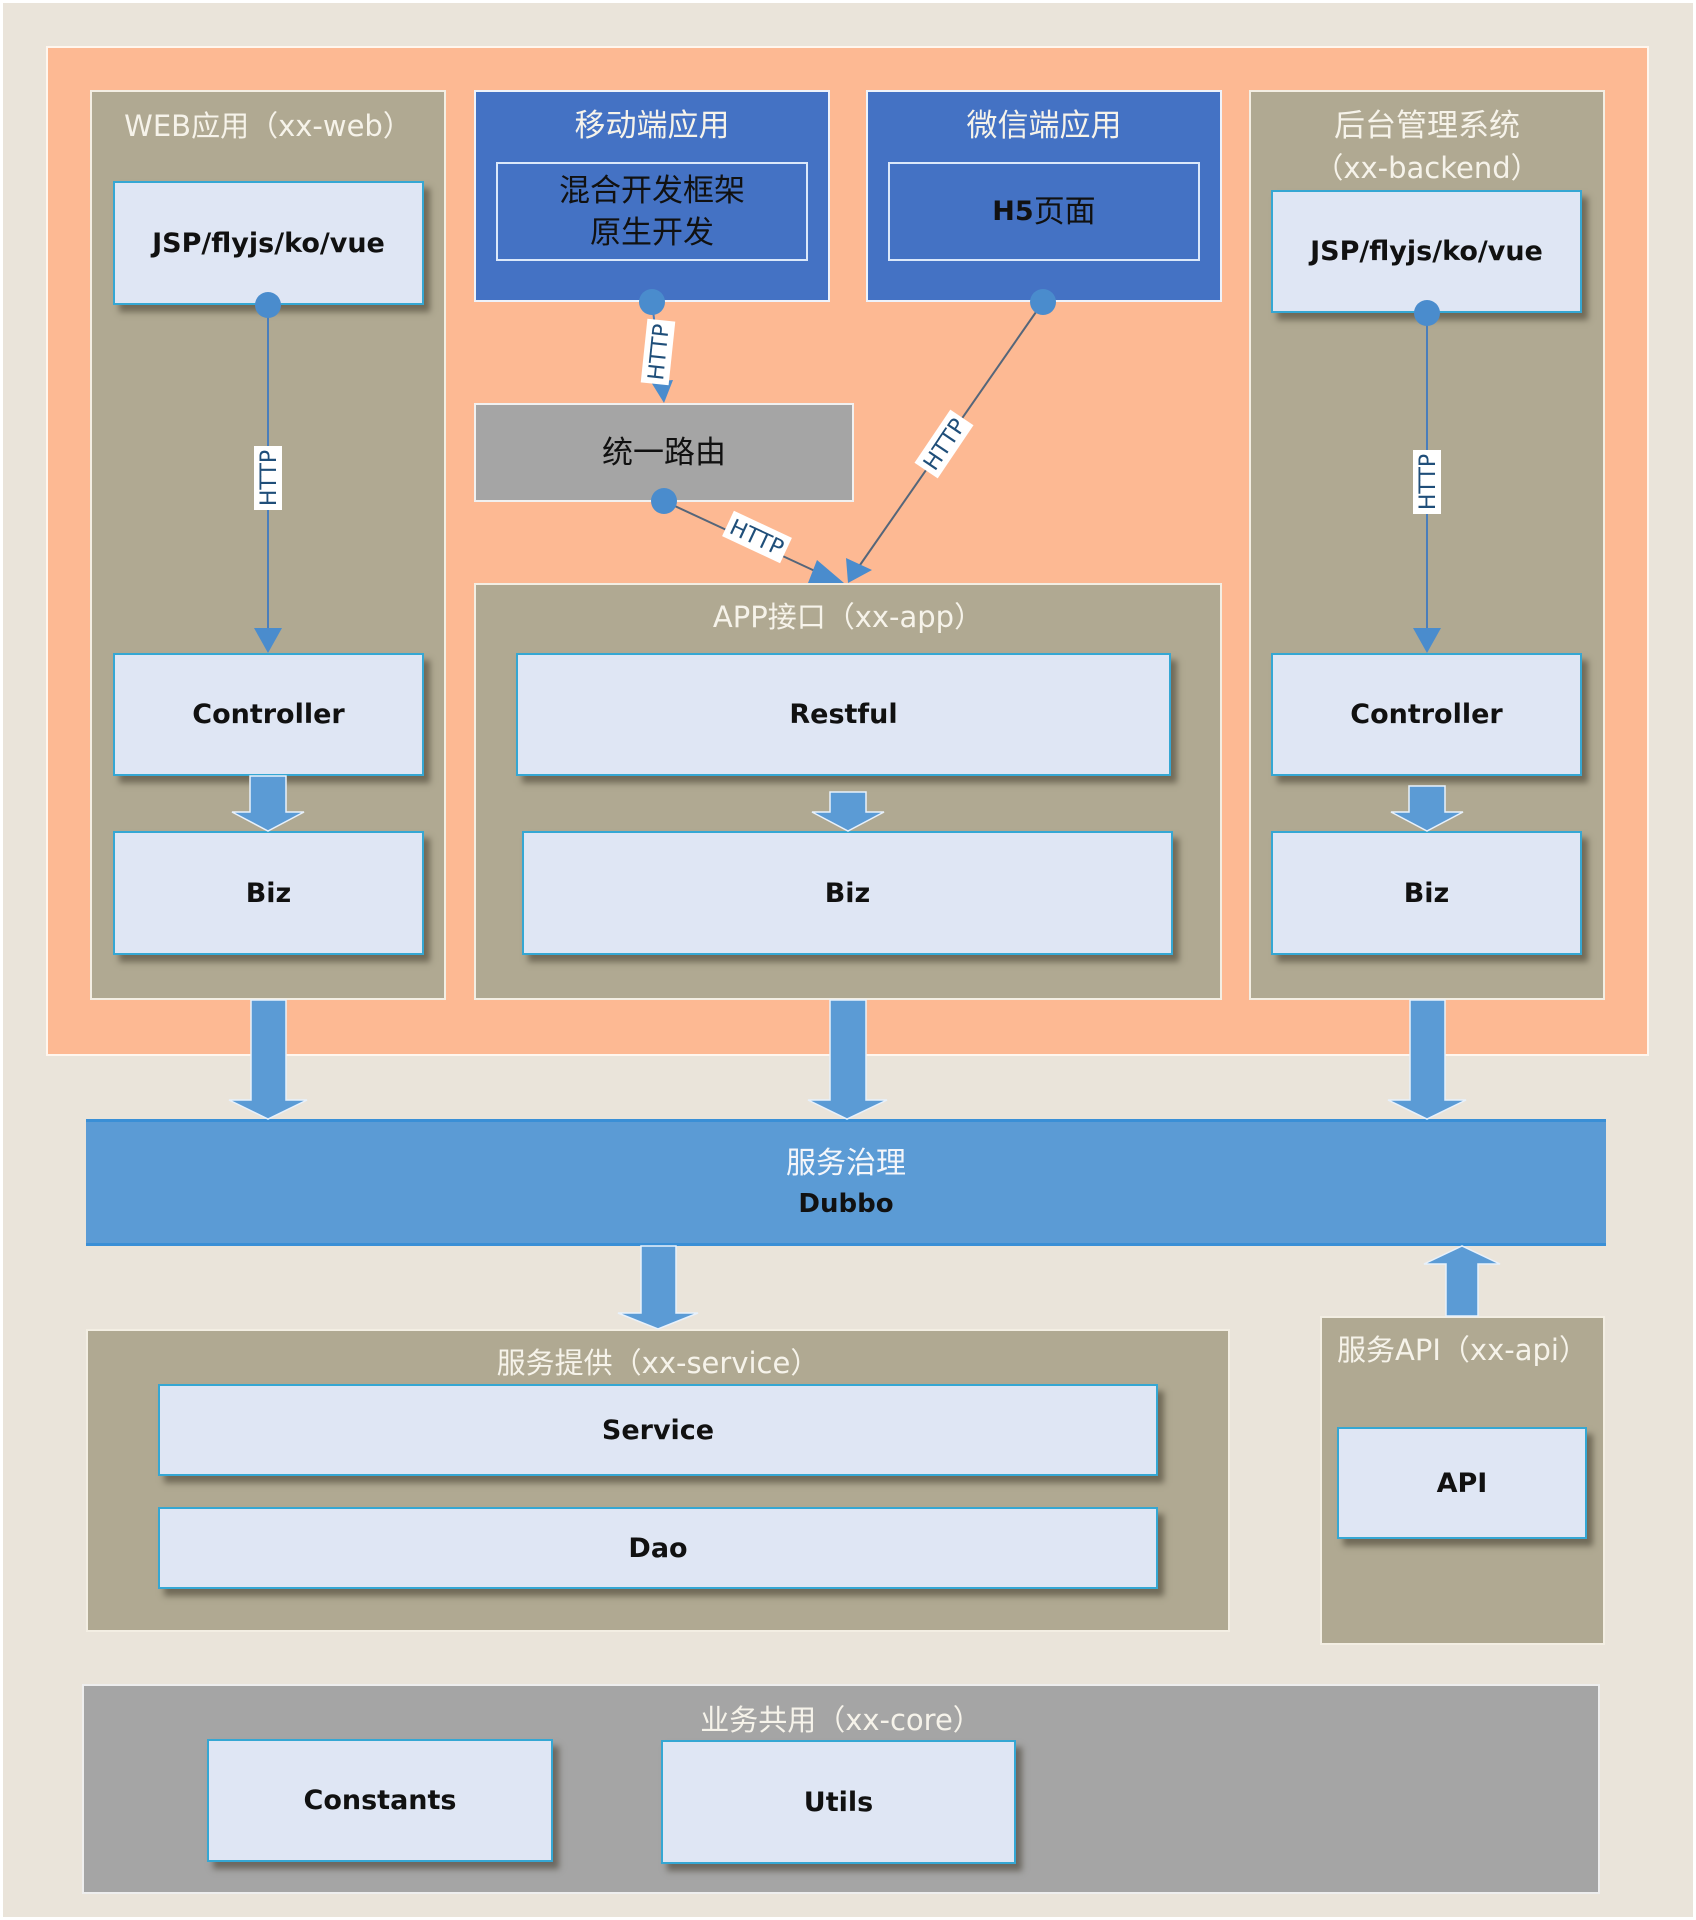 This screenshot has height=1920, width=1696. I want to click on wechat-h5-bold: H5, so click(1013, 211).